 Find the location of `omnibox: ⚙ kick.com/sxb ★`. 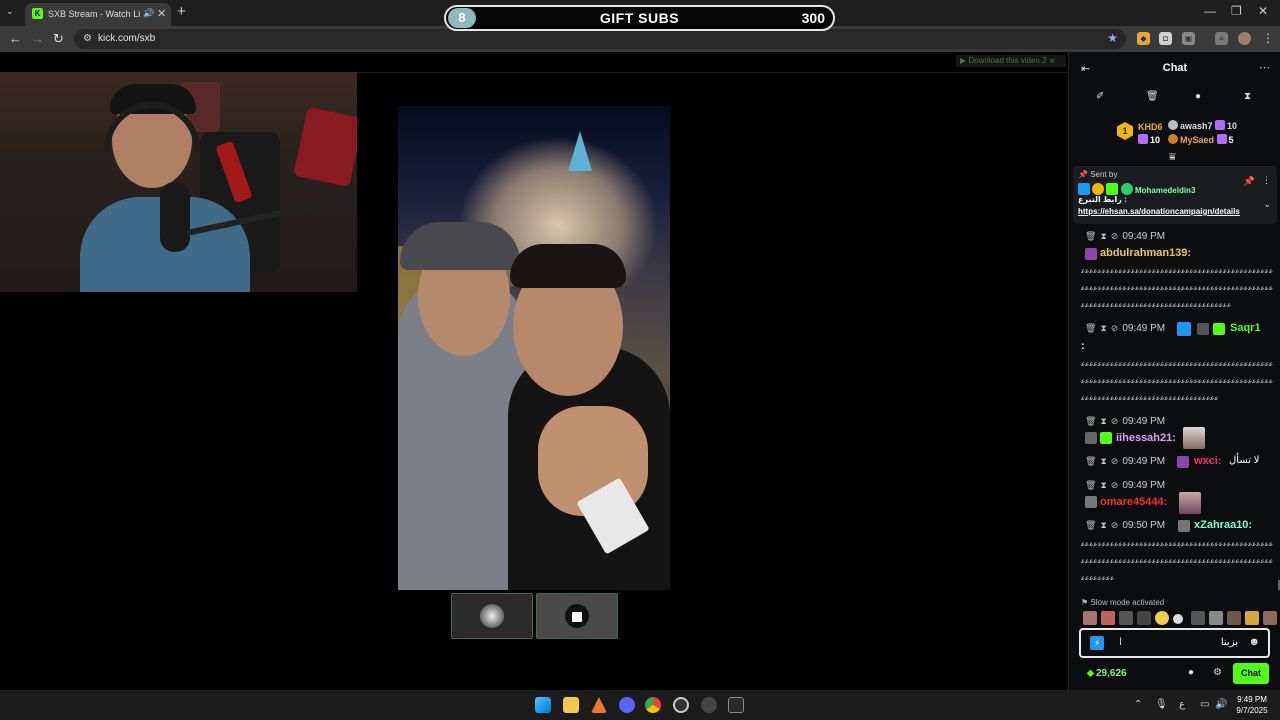

omnibox: ⚙ kick.com/sxb ★ is located at coordinates (600, 39).